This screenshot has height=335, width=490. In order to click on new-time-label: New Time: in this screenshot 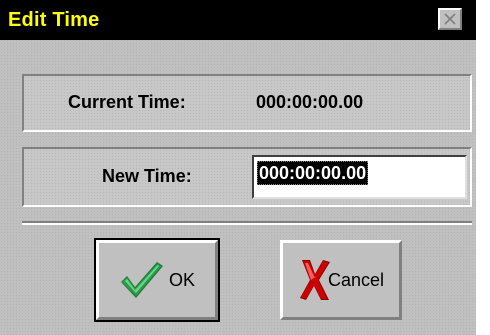, I will do `click(147, 176)`.